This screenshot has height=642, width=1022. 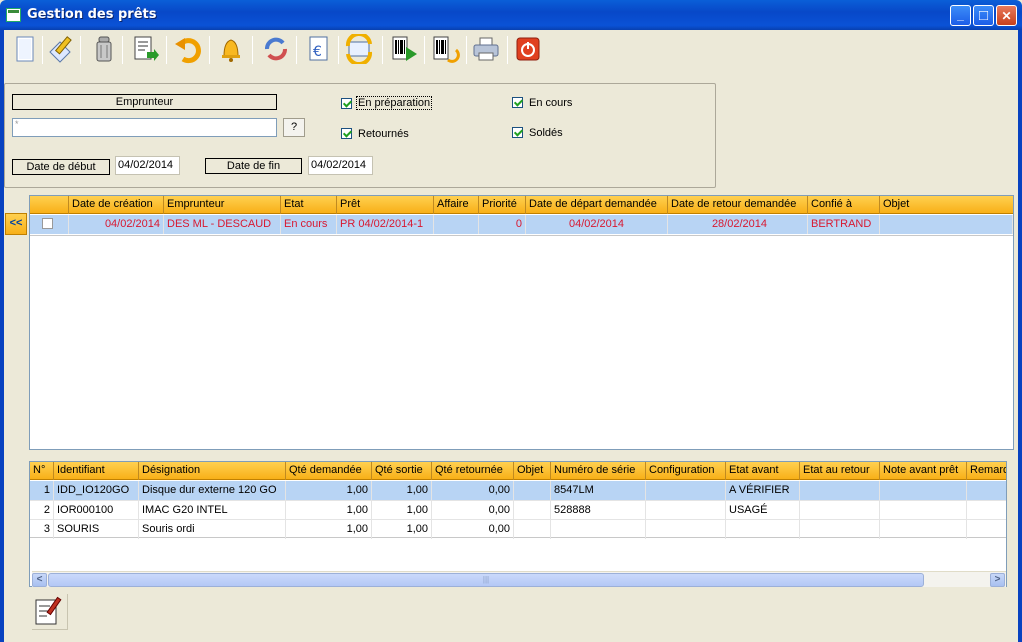 What do you see at coordinates (96, 510) in the screenshot?
I see `item-identifiant: IOR000100` at bounding box center [96, 510].